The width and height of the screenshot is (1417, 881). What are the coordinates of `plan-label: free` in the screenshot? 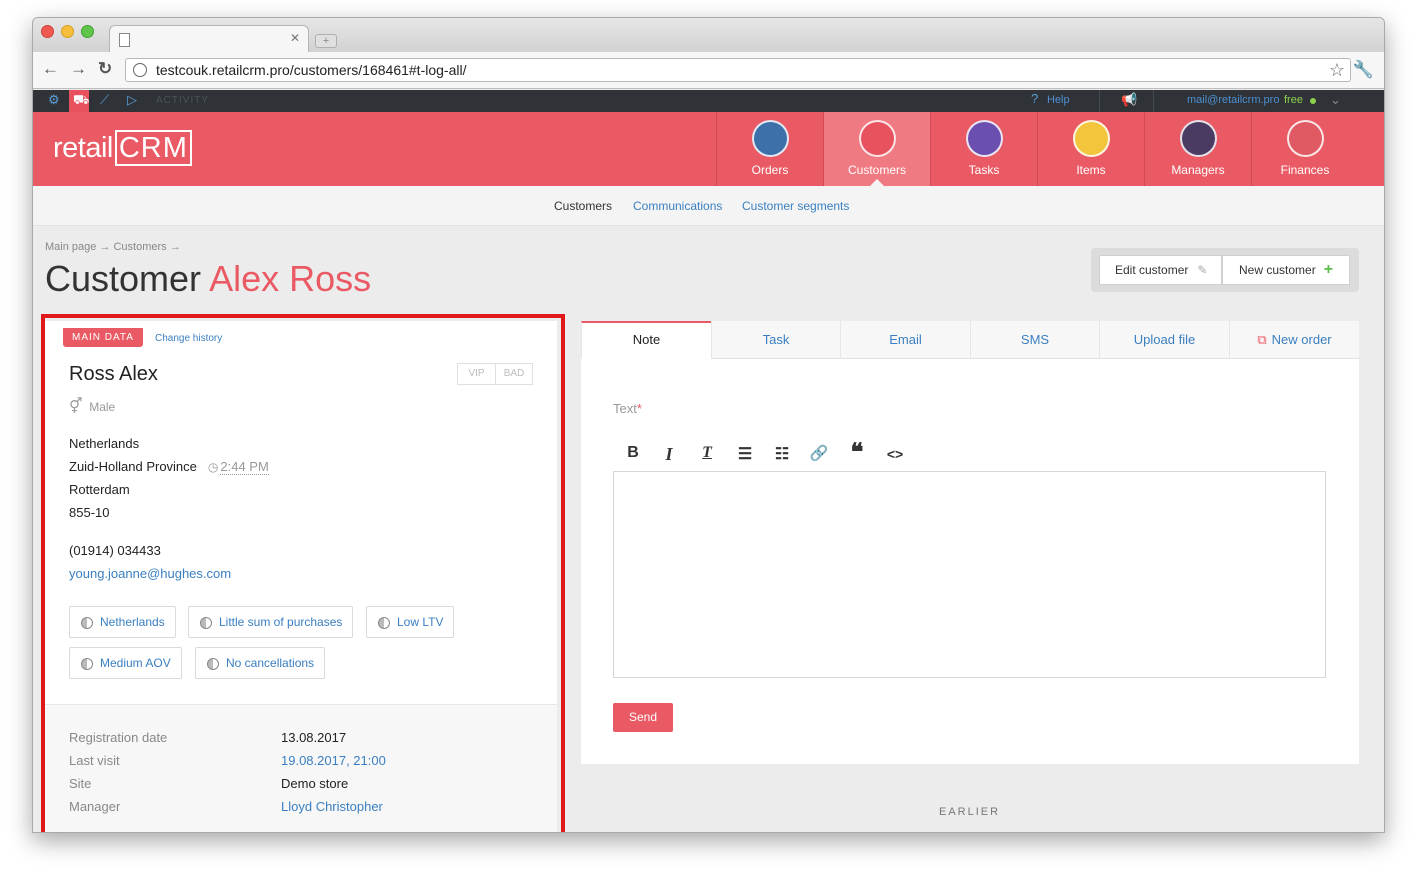 It's located at (1293, 100).